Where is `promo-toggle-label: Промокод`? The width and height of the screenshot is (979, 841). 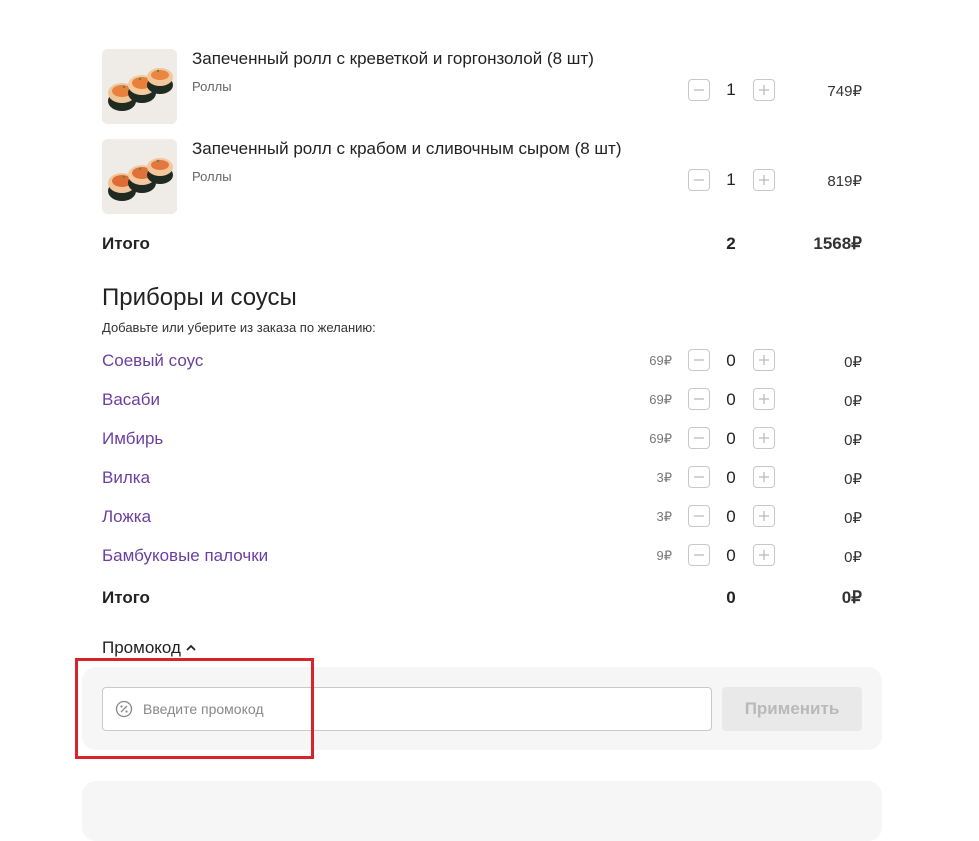
promo-toggle-label: Промокод is located at coordinates (141, 647).